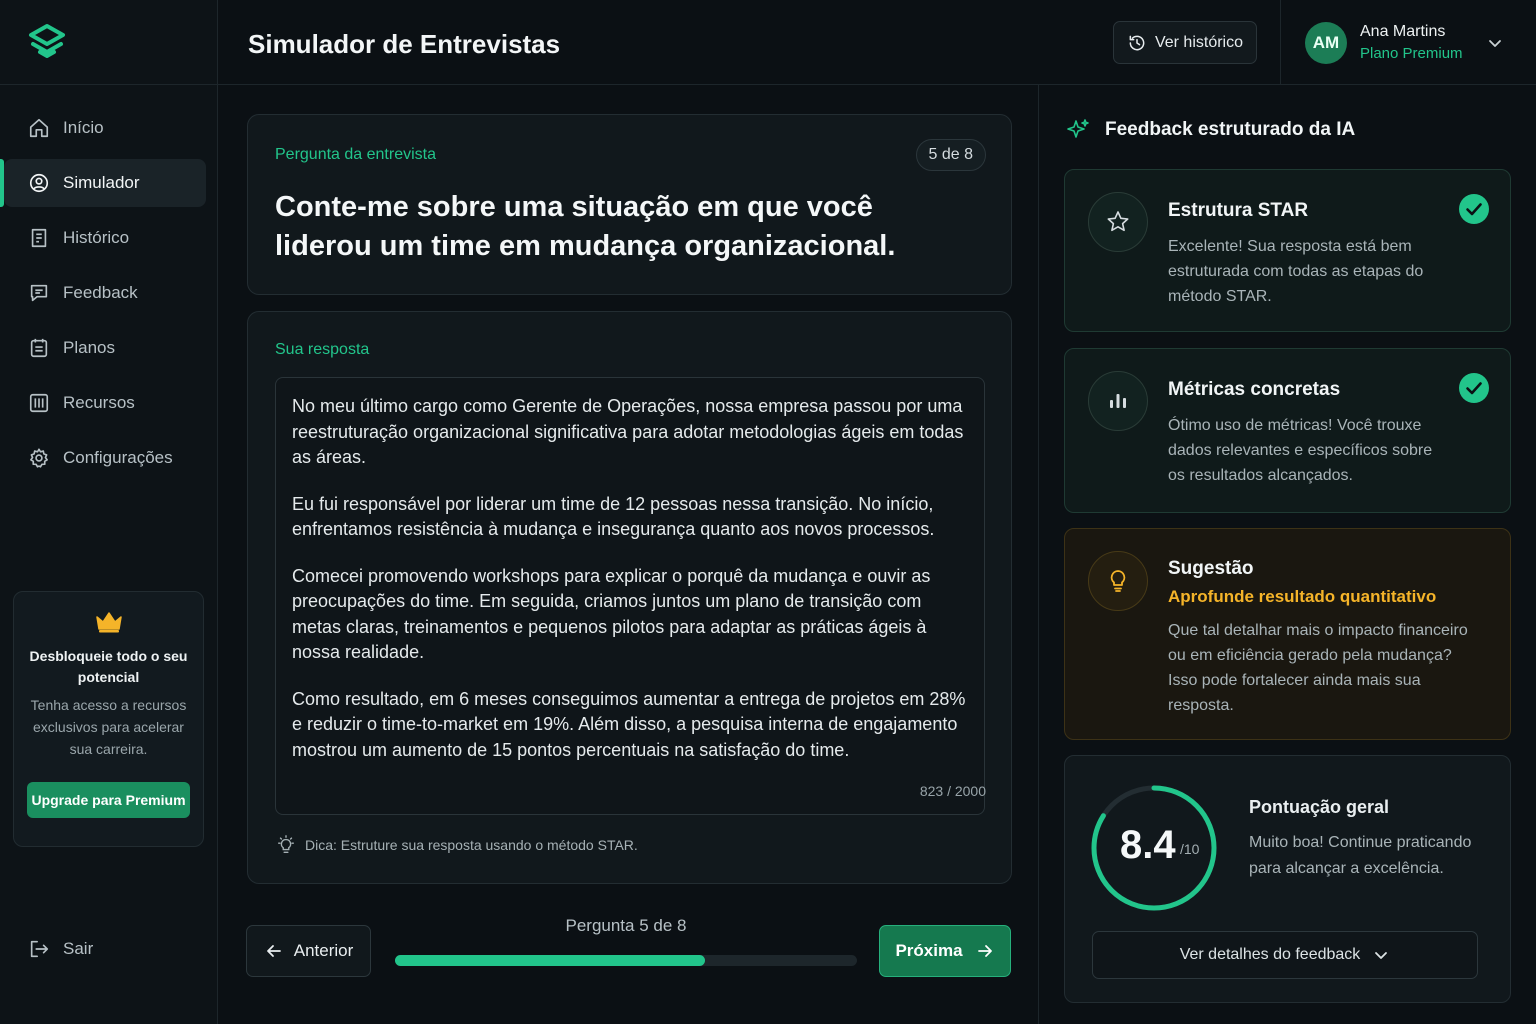  I want to click on panel-divider, so click(1038, 554).